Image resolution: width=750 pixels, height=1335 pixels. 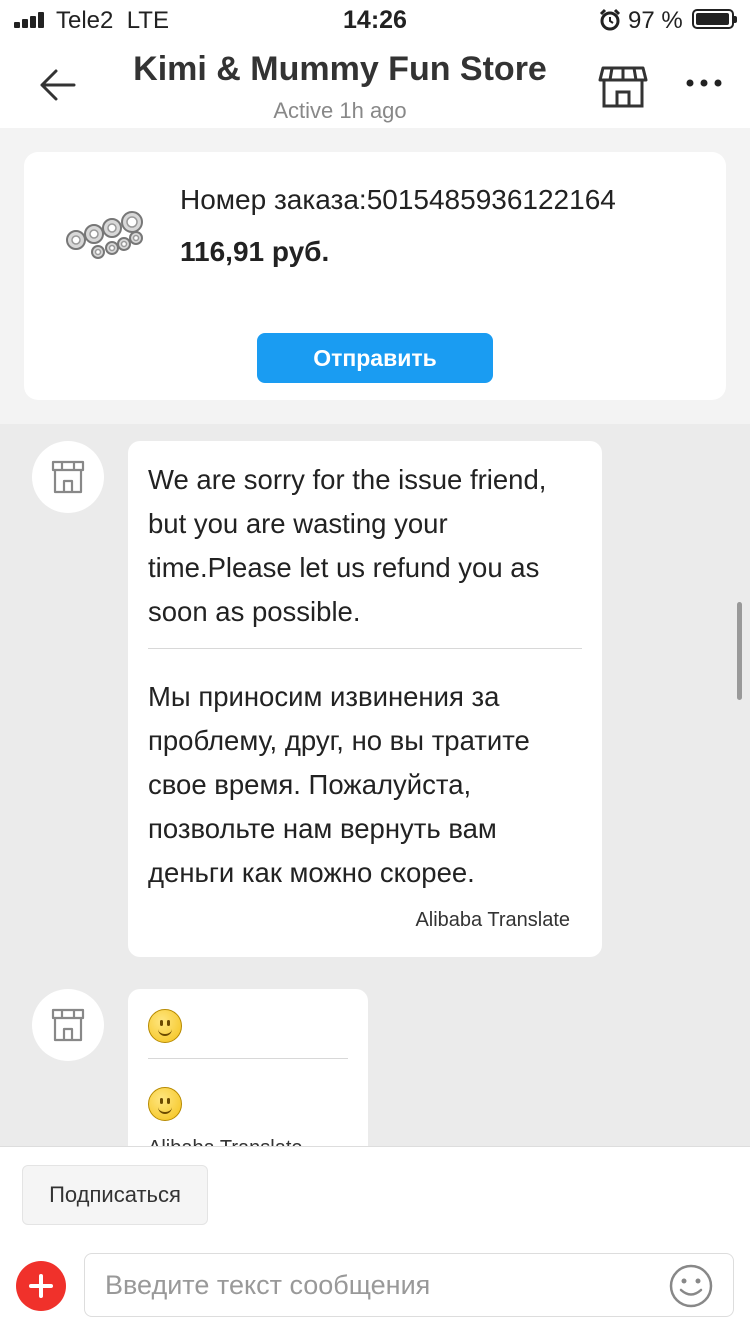 What do you see at coordinates (398, 199) in the screenshot?
I see `order-number: Номер заказа:5015485936122164` at bounding box center [398, 199].